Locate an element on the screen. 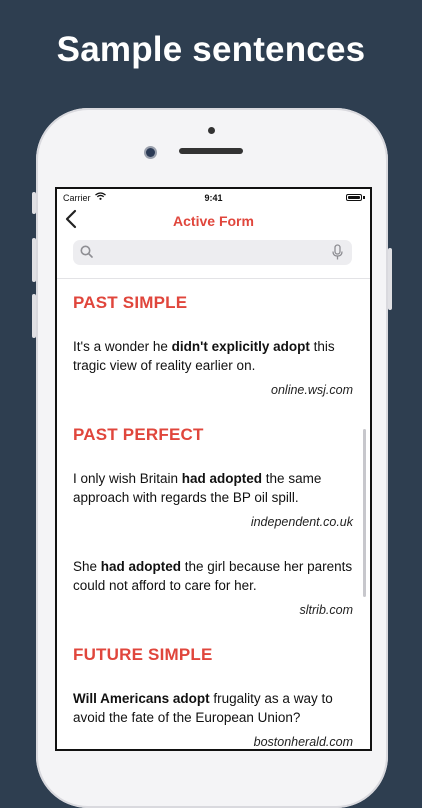 The image size is (422, 808). power-button is located at coordinates (390, 279).